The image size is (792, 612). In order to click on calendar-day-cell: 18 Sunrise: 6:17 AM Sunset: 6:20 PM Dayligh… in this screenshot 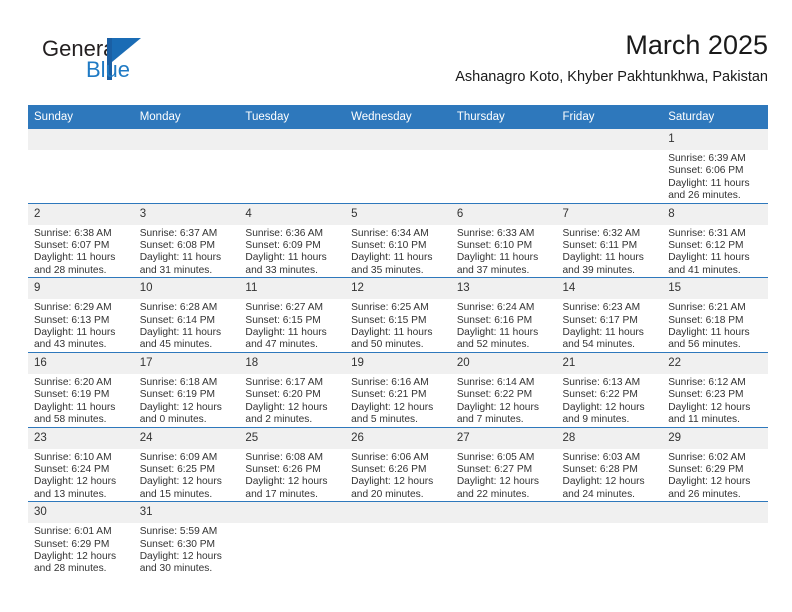, I will do `click(292, 389)`.